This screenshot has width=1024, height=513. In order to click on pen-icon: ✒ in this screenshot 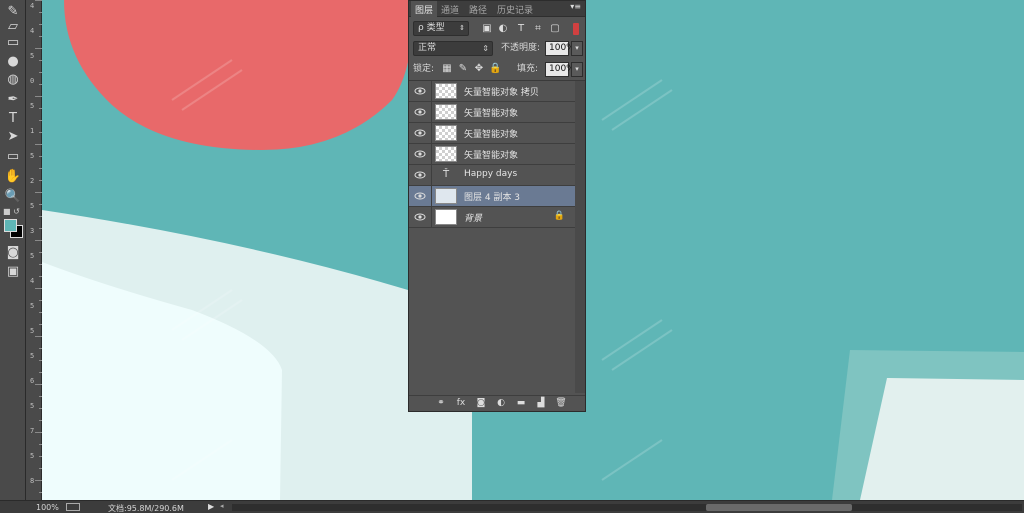, I will do `click(13, 99)`.